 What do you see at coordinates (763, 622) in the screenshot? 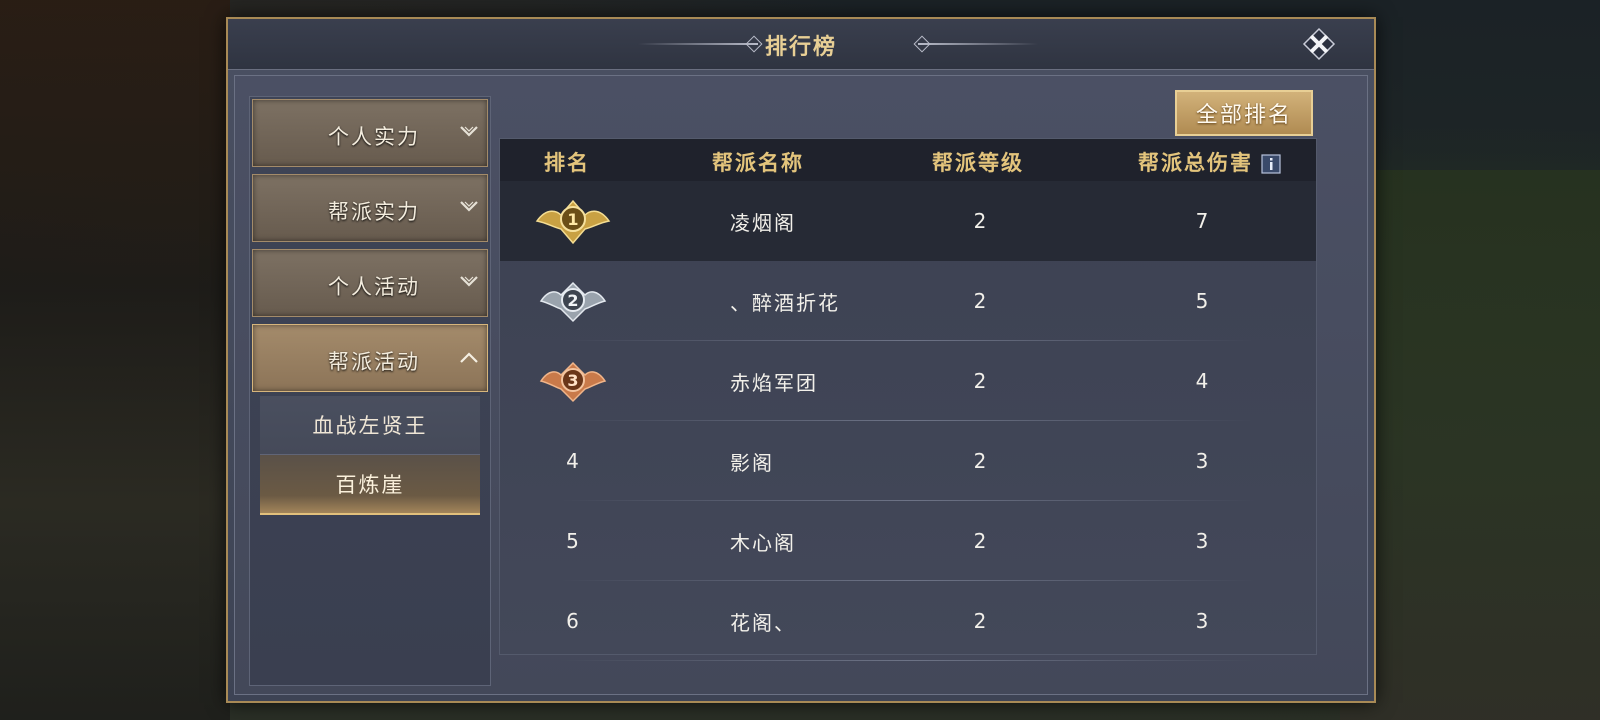
I see `guild-name-cell: 花阁、` at bounding box center [763, 622].